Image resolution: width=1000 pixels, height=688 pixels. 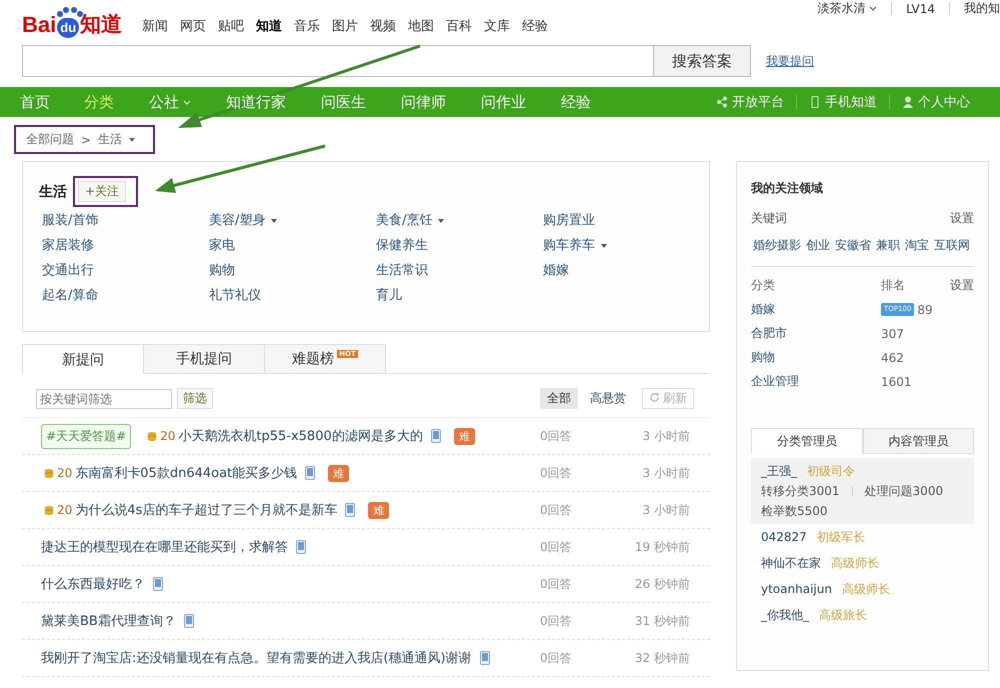 What do you see at coordinates (93, 584) in the screenshot?
I see `question-link: 什么东西最好吃？` at bounding box center [93, 584].